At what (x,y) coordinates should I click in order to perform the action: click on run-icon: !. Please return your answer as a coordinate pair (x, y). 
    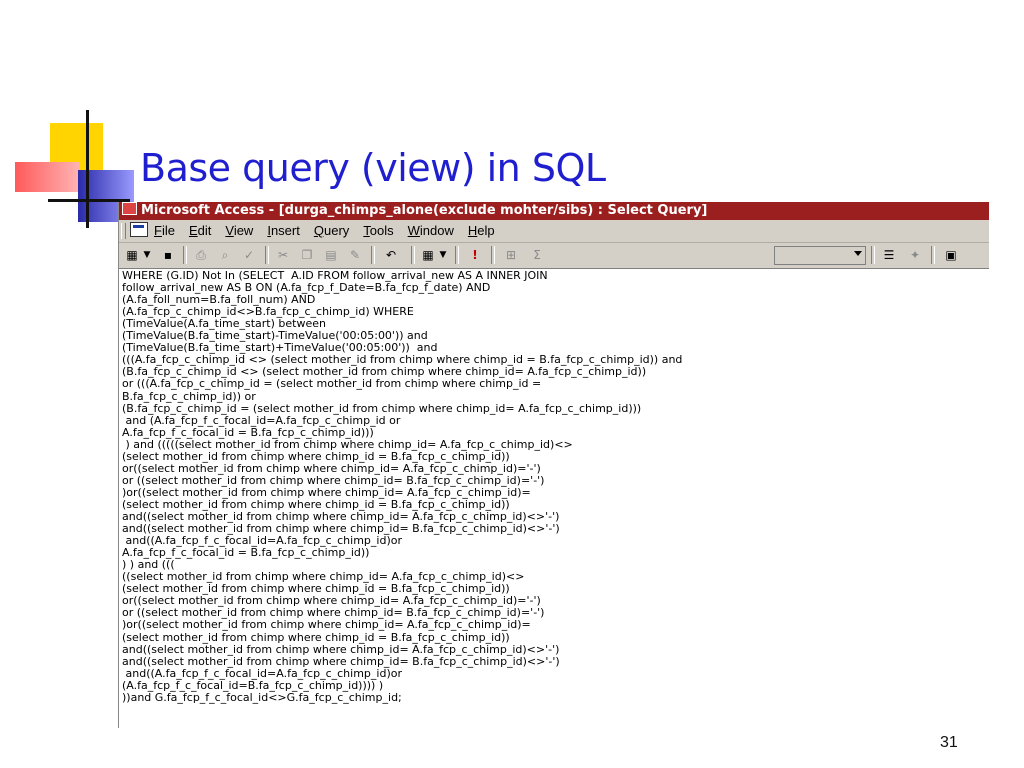
    Looking at the image, I should click on (475, 255).